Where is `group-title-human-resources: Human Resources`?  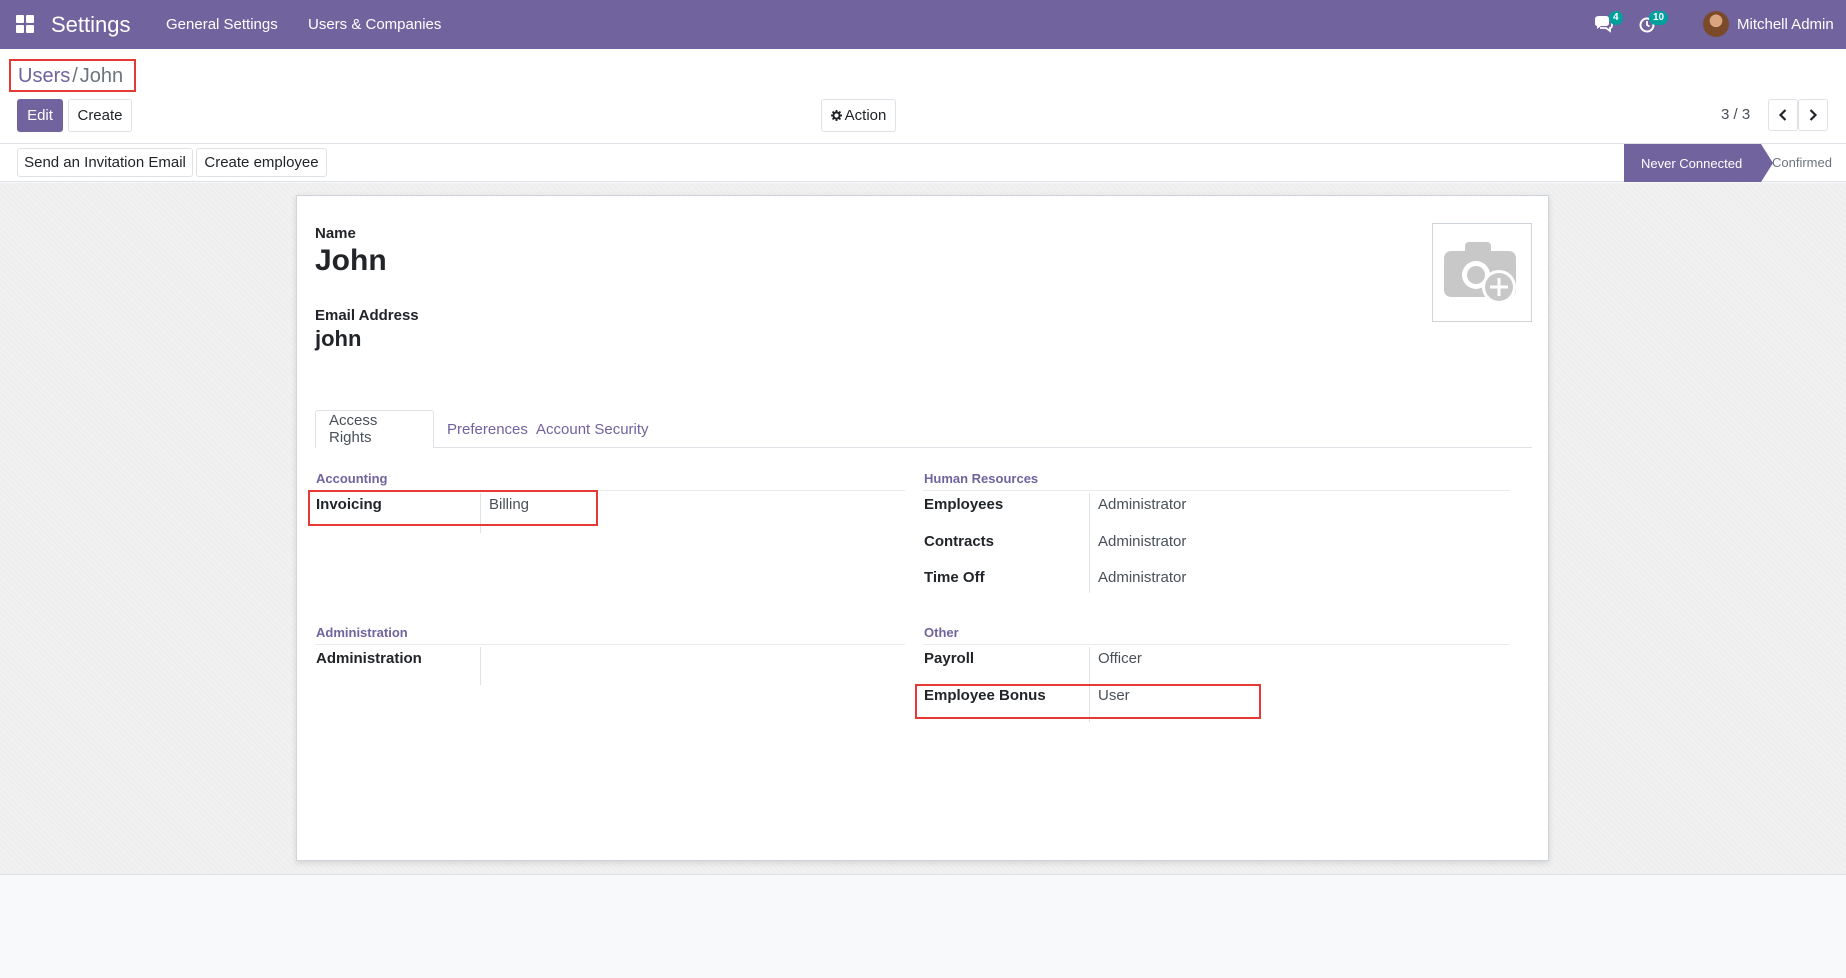
group-title-human-resources: Human Resources is located at coordinates (981, 478).